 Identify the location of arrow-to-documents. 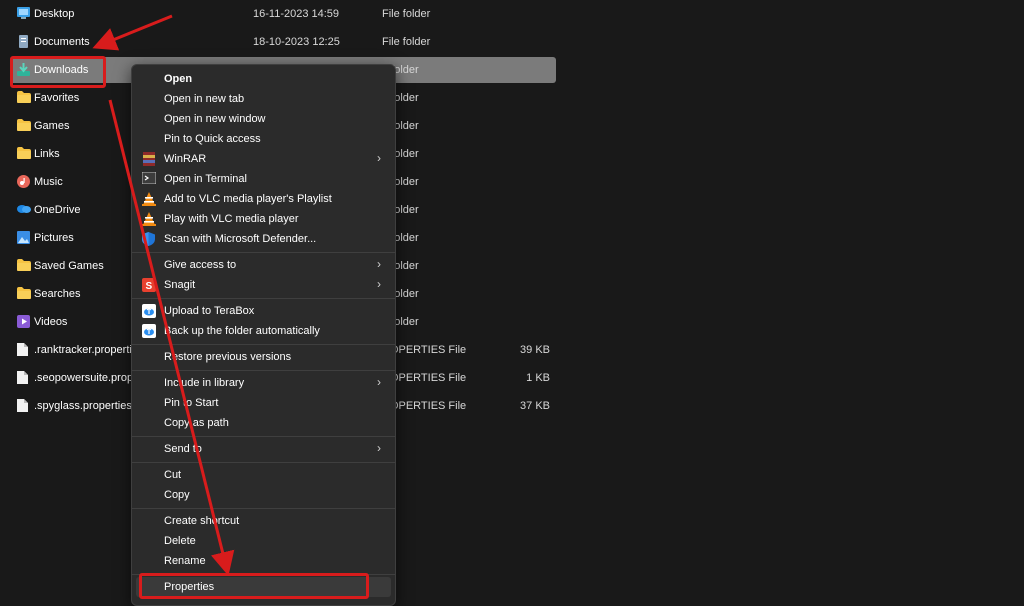
(132, 32).